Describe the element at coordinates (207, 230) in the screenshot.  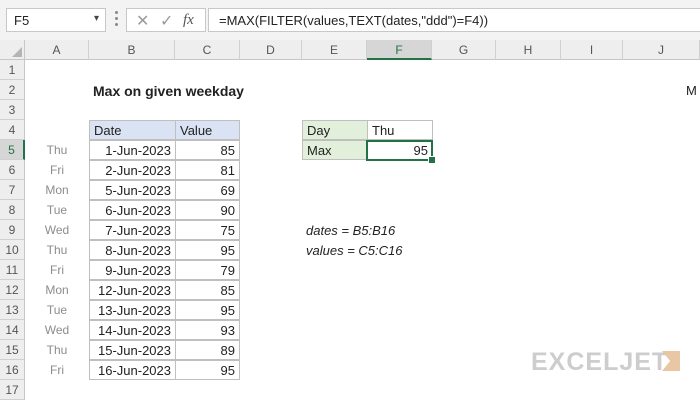
I see `value-cell: 75` at that location.